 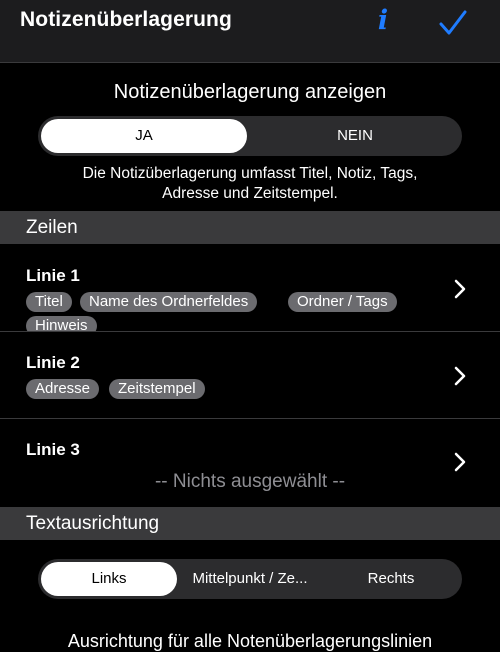 What do you see at coordinates (144, 136) in the screenshot?
I see `overlay-option-yes: JA` at bounding box center [144, 136].